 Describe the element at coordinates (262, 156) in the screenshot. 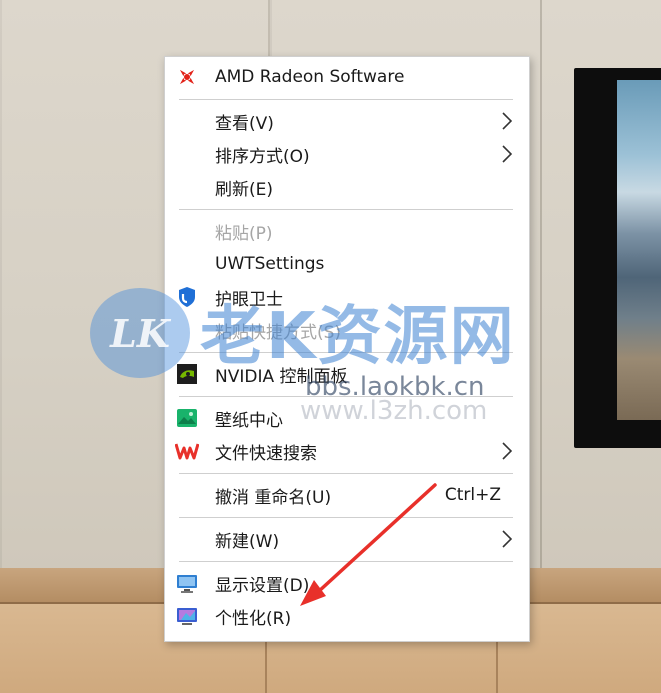

I see `menu-item-label: 排序方式(O)` at that location.